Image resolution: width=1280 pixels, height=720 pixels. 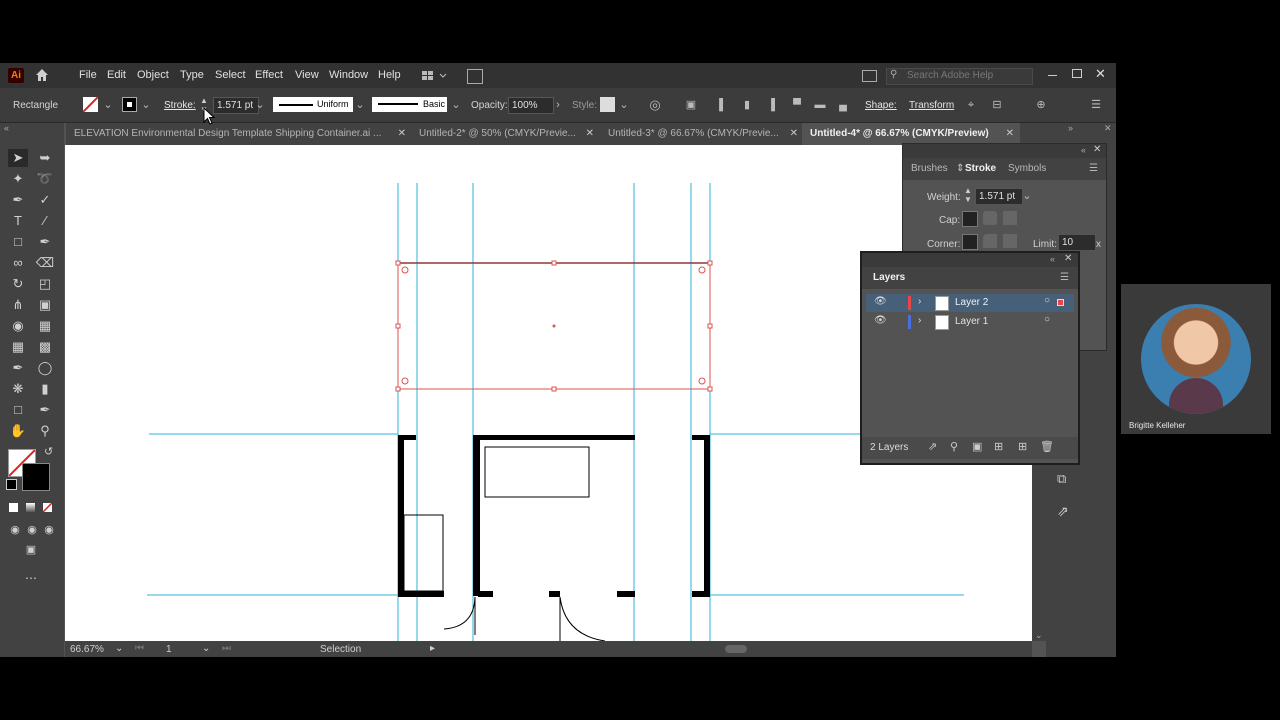 I want to click on new-sublayer-icon: ⊞, so click(x=998, y=446).